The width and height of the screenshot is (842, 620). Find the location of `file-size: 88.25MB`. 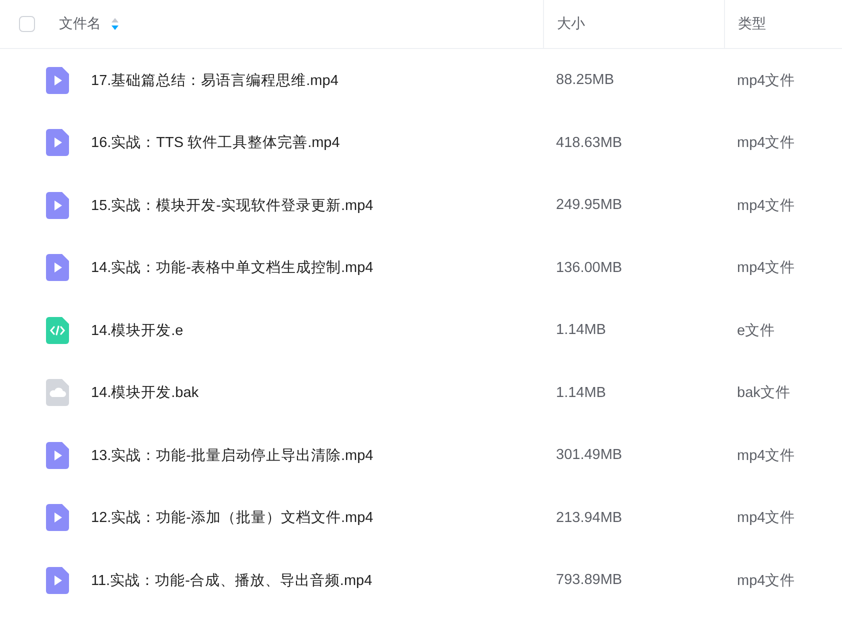

file-size: 88.25MB is located at coordinates (585, 80).